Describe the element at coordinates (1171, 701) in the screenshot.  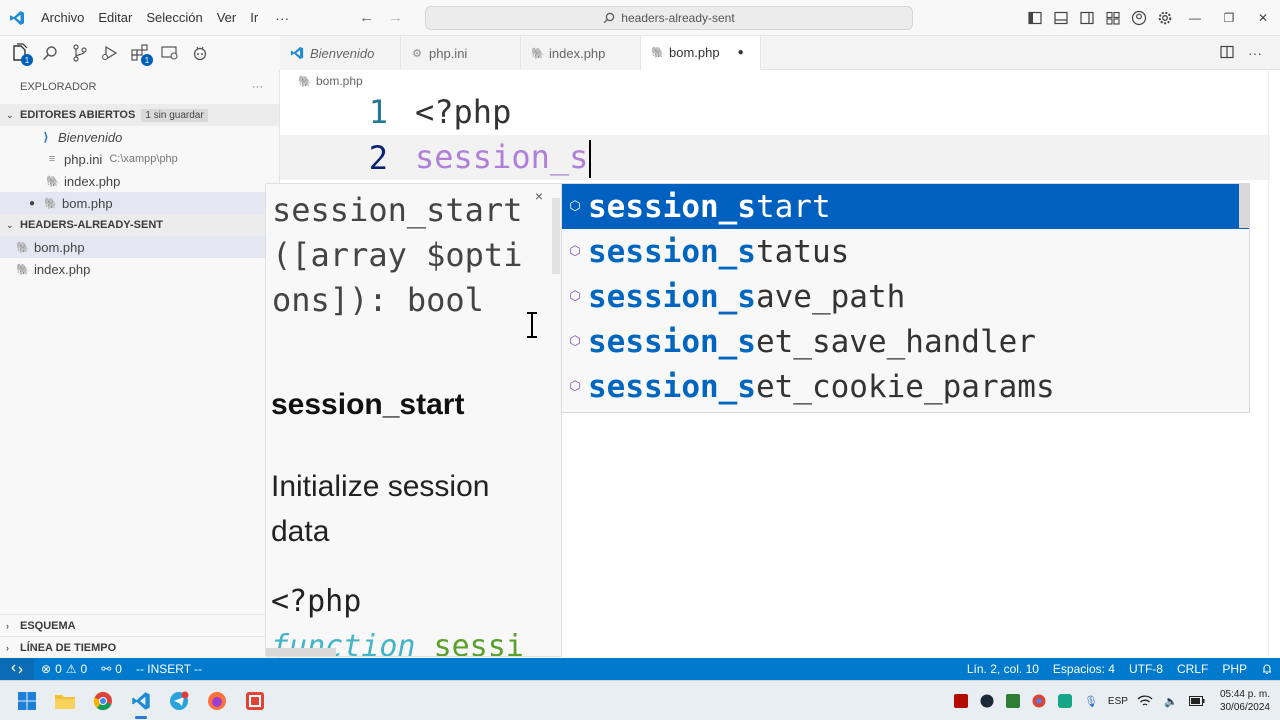
I see `volume-icon: 🔈` at that location.